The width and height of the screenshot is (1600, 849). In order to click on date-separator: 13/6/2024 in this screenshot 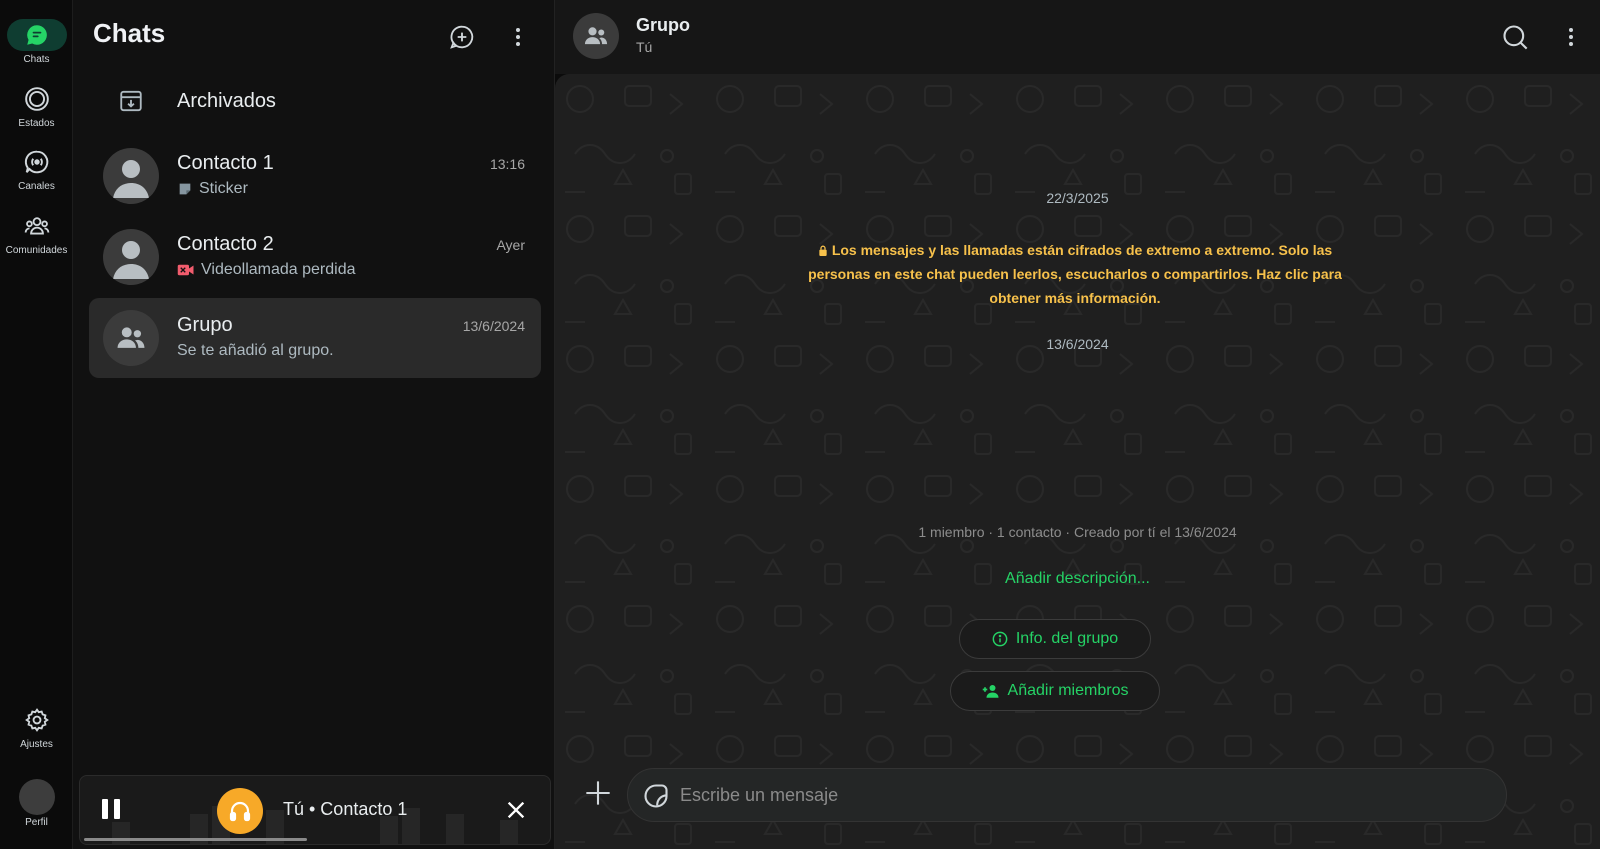, I will do `click(1077, 344)`.